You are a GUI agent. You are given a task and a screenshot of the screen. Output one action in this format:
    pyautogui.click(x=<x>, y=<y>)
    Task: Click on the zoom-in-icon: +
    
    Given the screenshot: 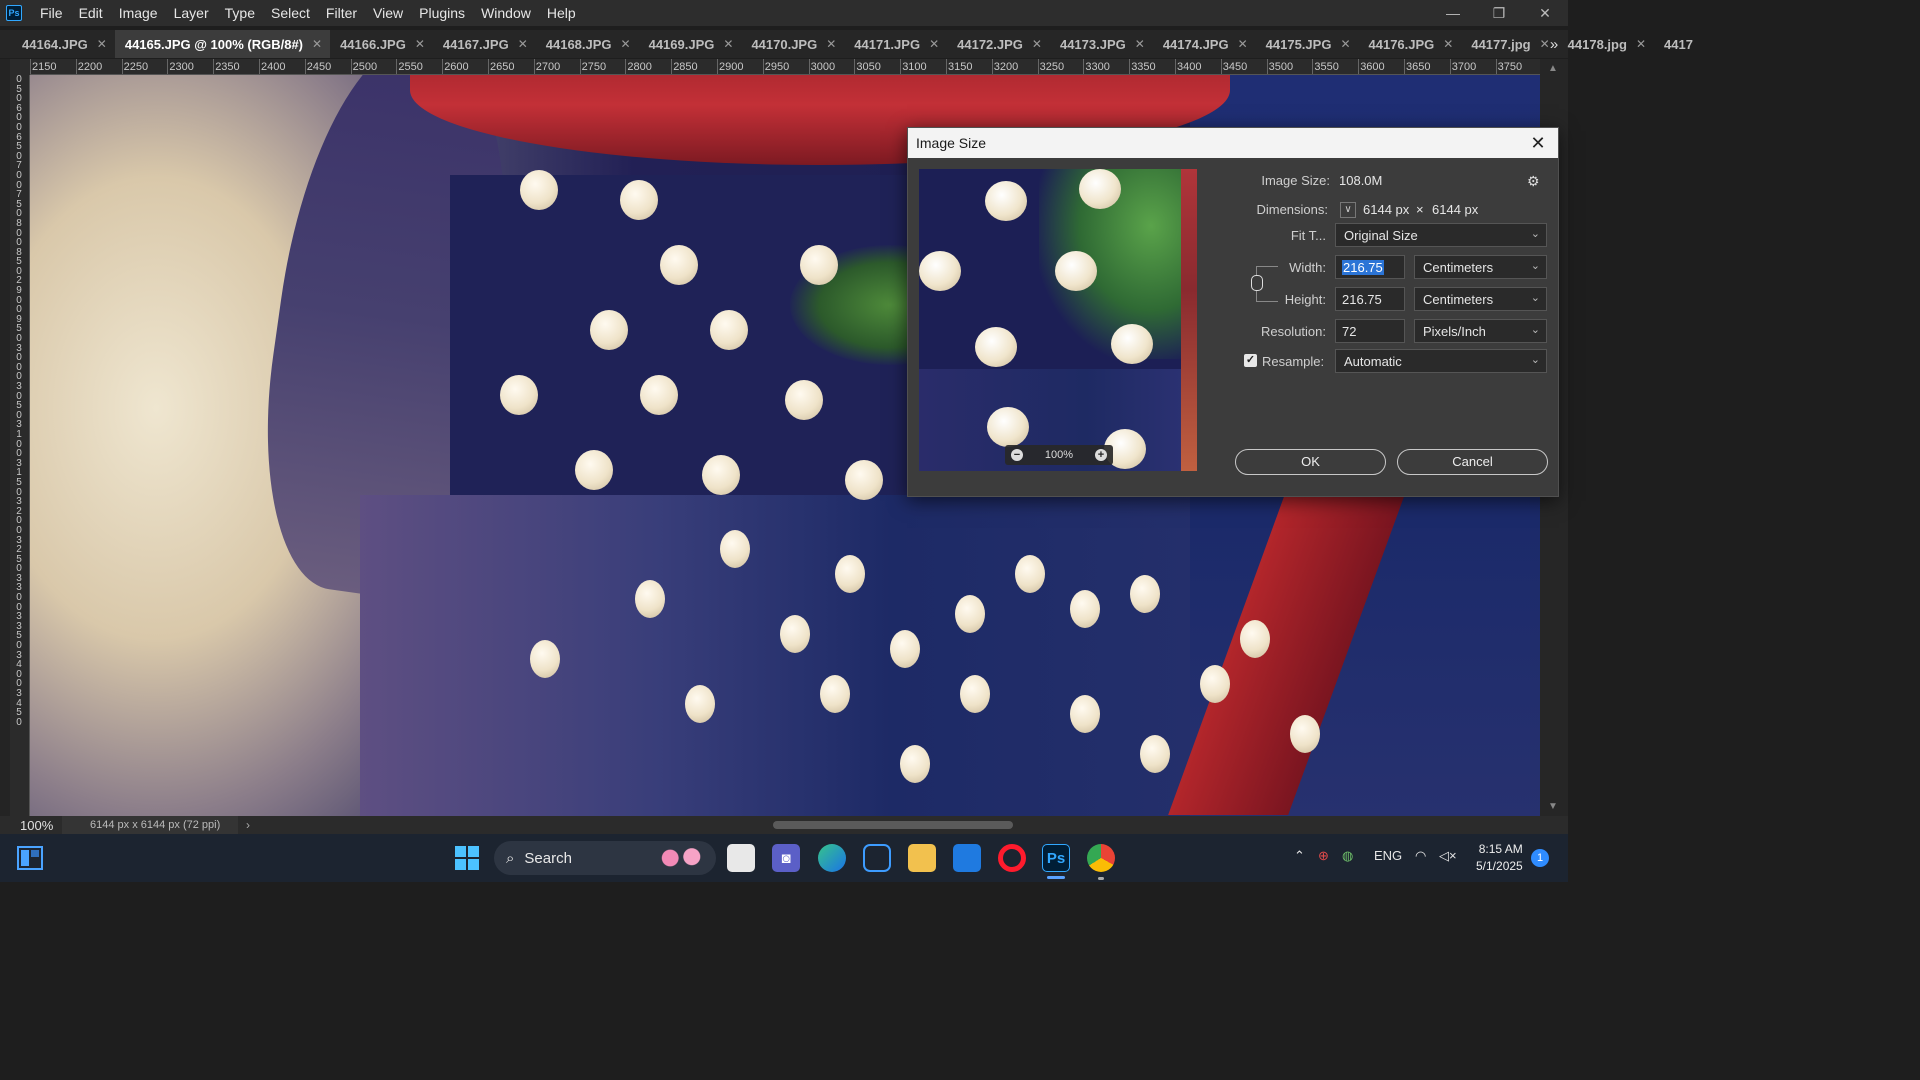 What is the action you would take?
    pyautogui.click(x=1100, y=455)
    